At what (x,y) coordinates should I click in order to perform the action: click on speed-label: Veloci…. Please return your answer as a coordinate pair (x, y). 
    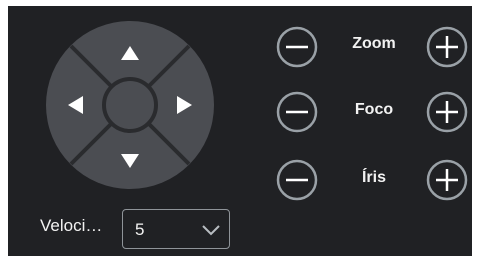
    Looking at the image, I should click on (71, 225).